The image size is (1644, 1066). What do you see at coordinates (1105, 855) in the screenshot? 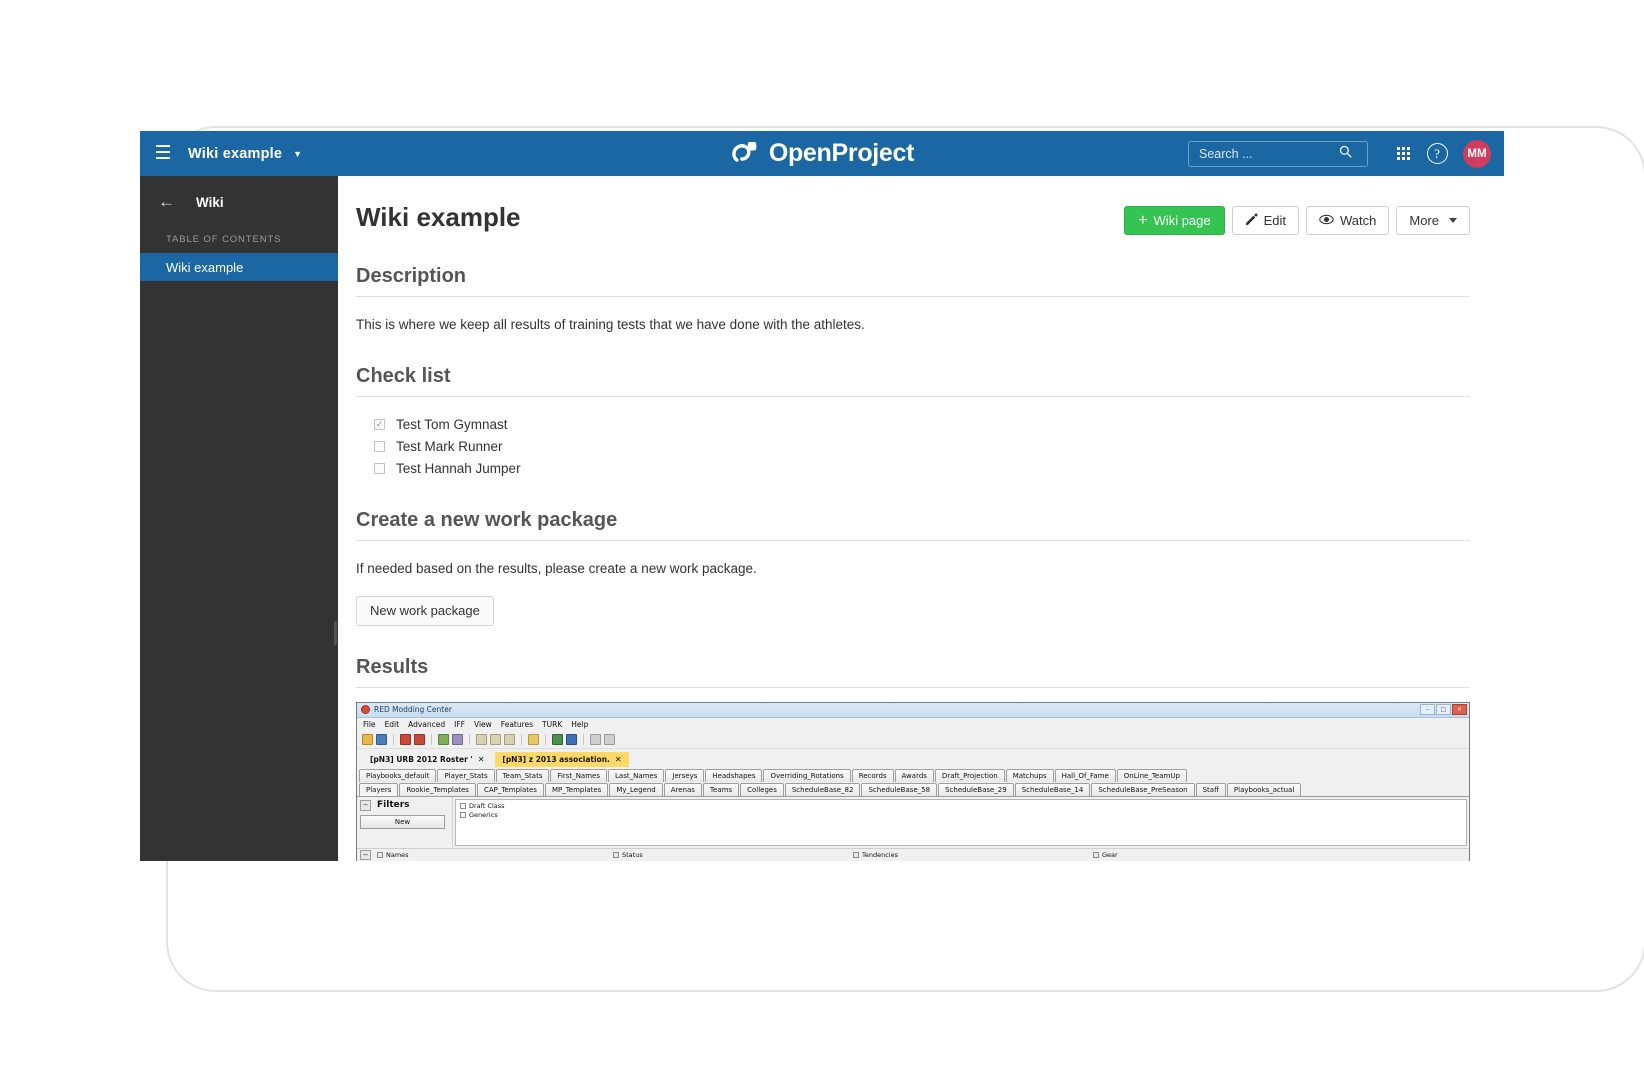
I see `column-toggle-gear: Gear` at bounding box center [1105, 855].